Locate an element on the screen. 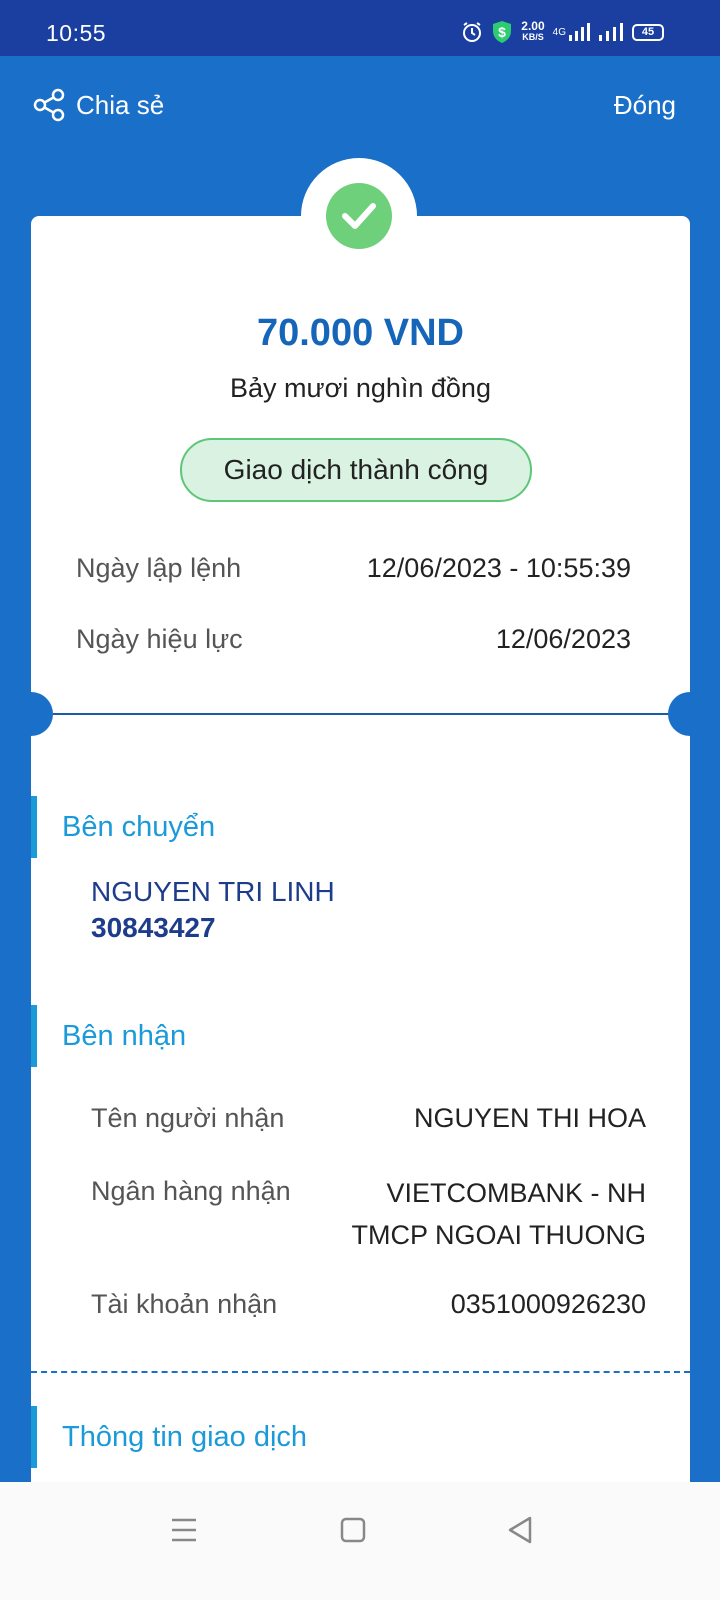 The width and height of the screenshot is (720, 1600). nav-menu-button is located at coordinates (184, 1530).